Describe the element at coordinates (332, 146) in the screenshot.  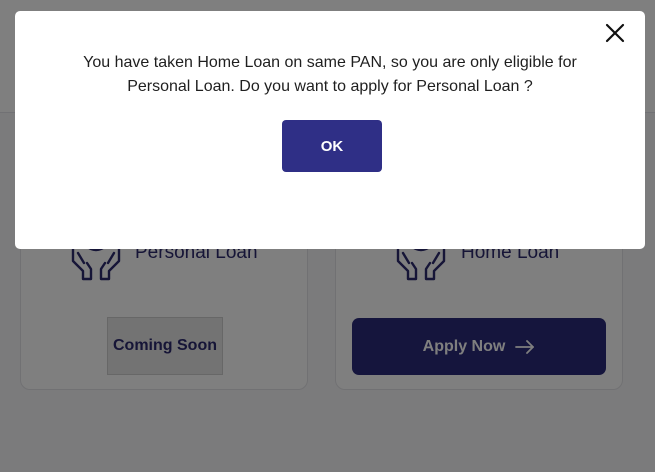
I see `ok-button: OK` at that location.